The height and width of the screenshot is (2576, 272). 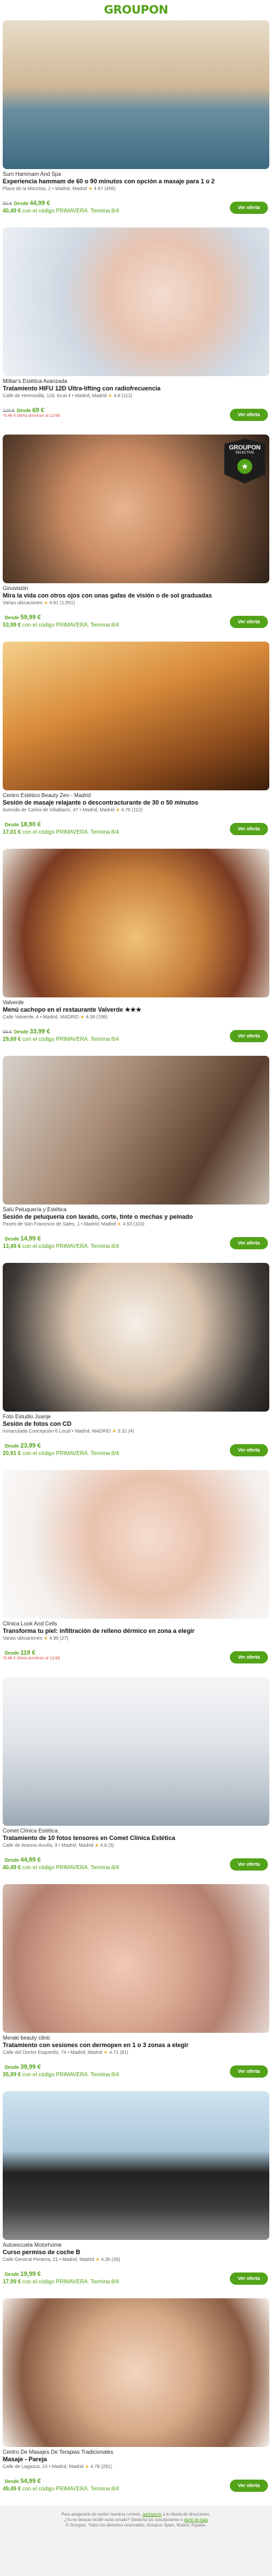 I want to click on merchant-name: Salú Peluquería y Estética, so click(x=35, y=1210).